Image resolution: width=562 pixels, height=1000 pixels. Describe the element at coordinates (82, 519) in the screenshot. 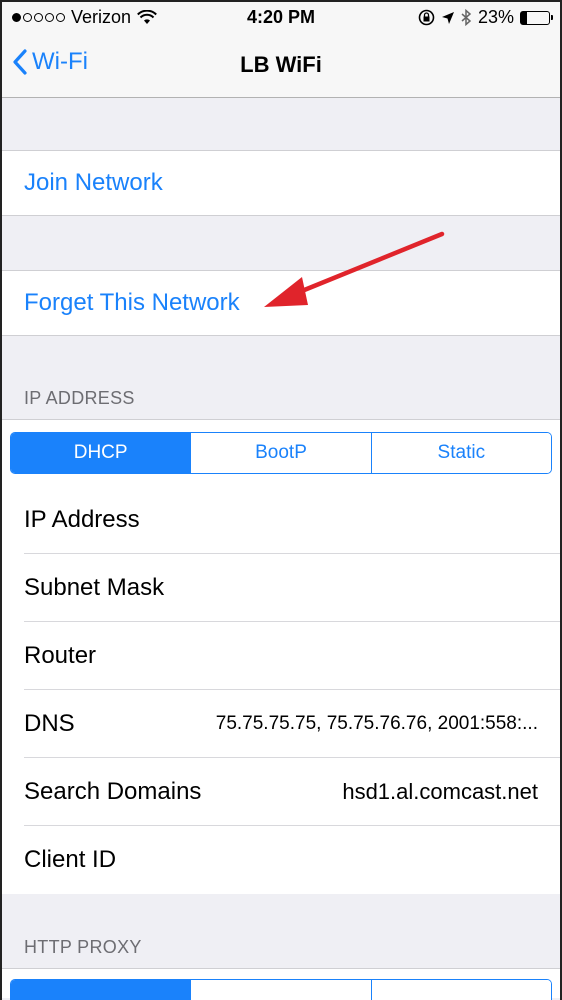

I see `row-label: IP Address` at that location.